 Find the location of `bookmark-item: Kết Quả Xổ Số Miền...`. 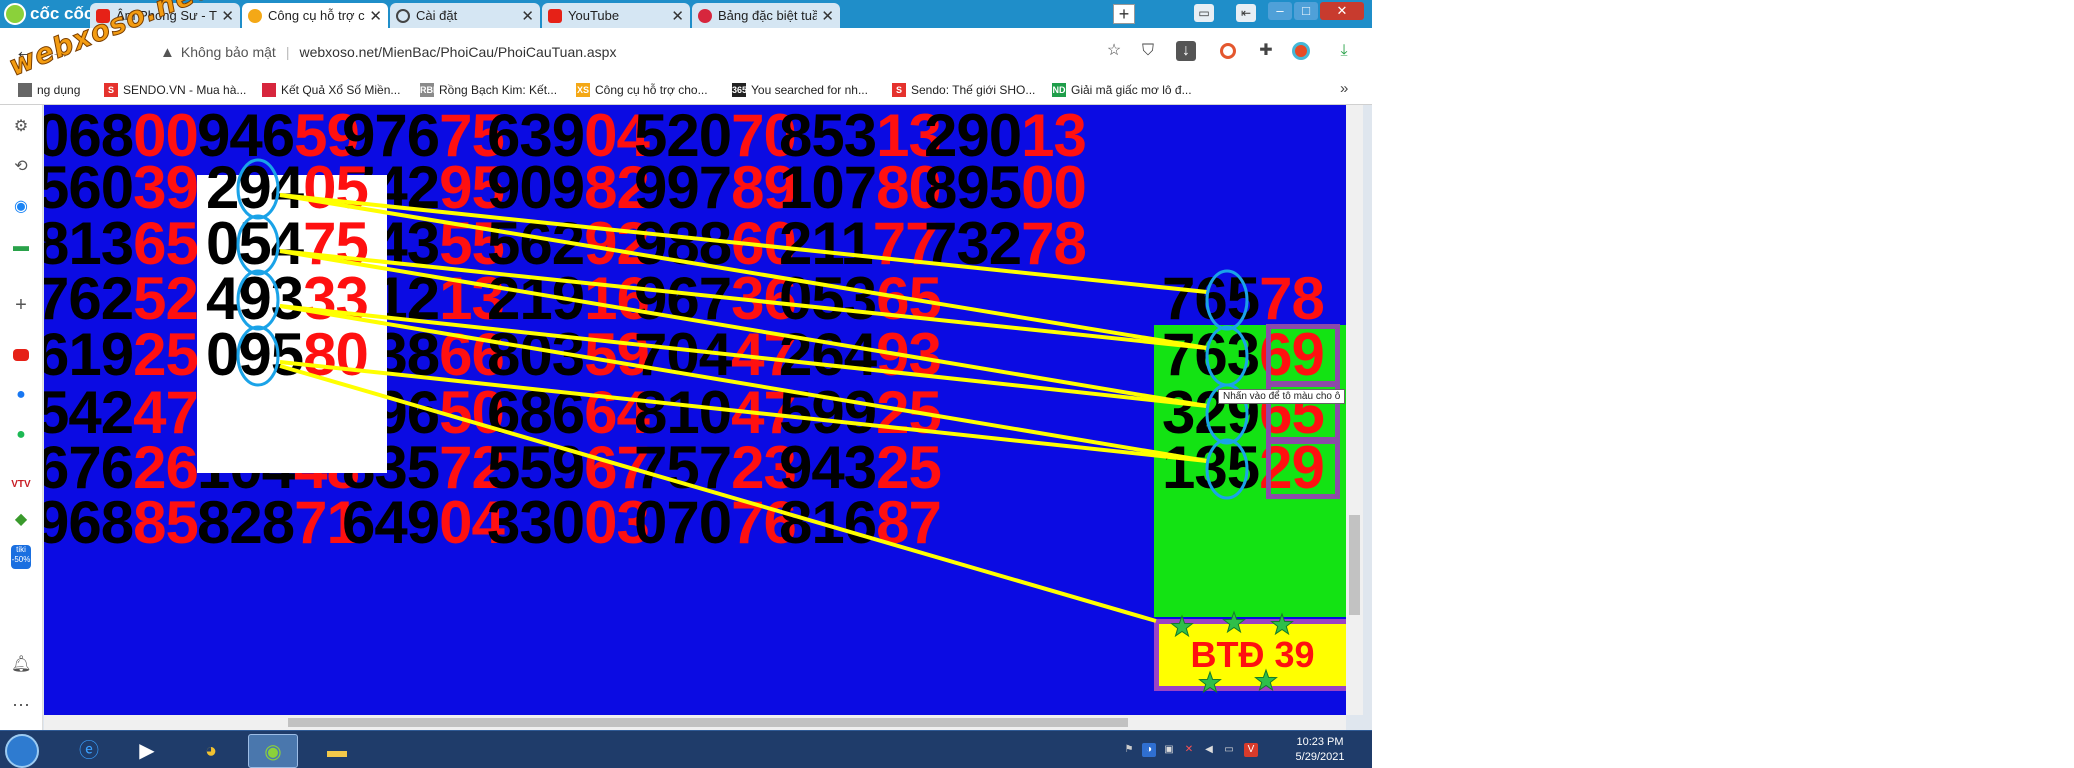

bookmark-item: Kết Quả Xổ Số Miền... is located at coordinates (331, 90).